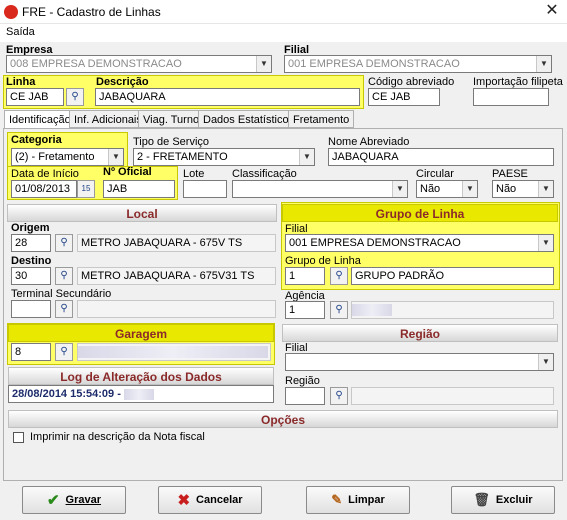 The height and width of the screenshot is (520, 567). What do you see at coordinates (11, 12) in the screenshot?
I see `app-icon` at bounding box center [11, 12].